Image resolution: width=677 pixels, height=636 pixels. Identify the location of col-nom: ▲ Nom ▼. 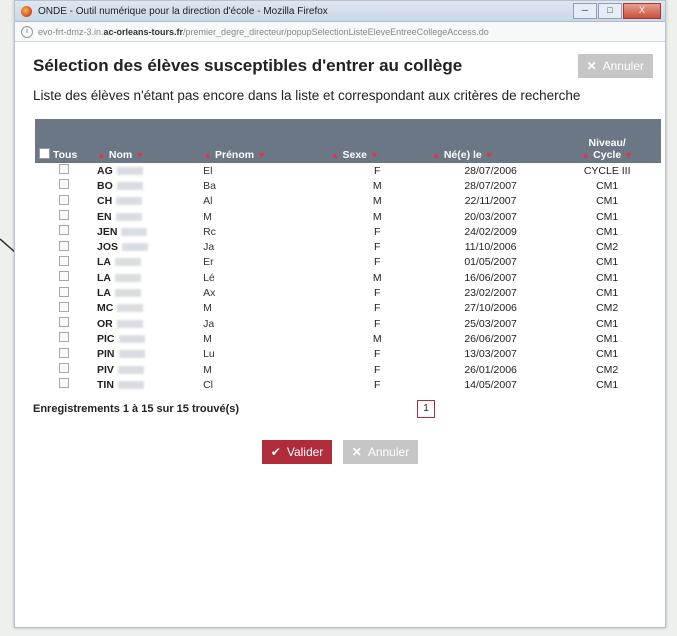
(146, 141).